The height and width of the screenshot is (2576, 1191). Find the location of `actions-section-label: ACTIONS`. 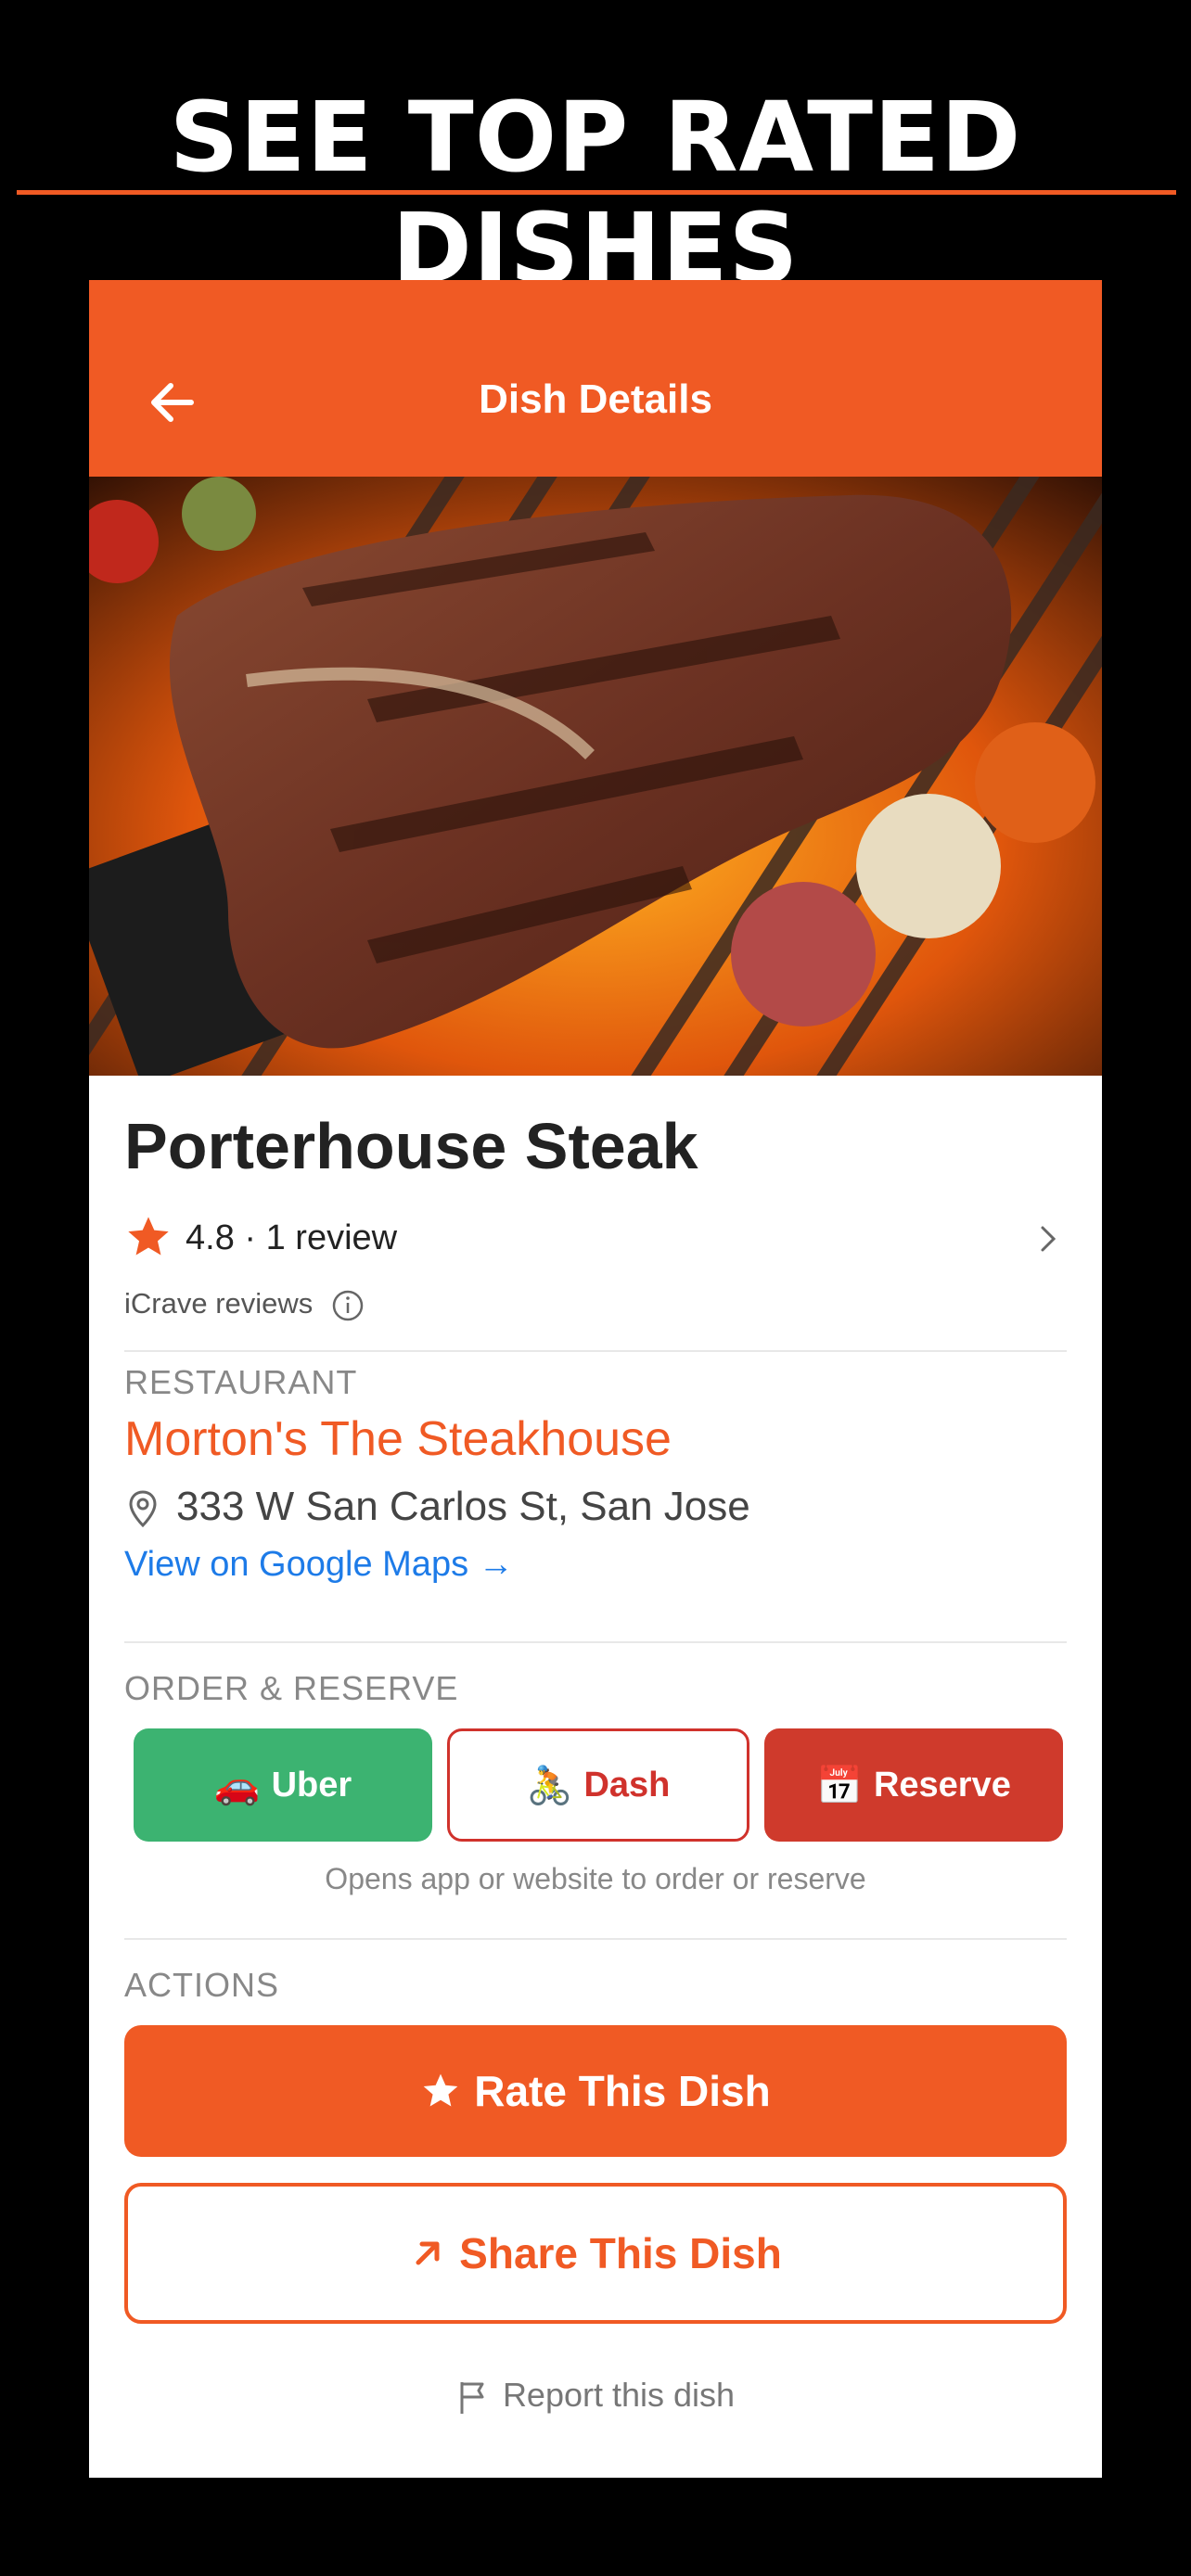

actions-section-label: ACTIONS is located at coordinates (202, 1985).